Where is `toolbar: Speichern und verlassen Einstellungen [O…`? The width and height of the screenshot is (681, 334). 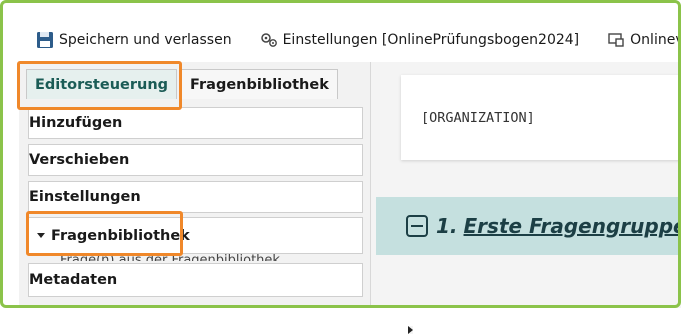
toolbar: Speichern und verlassen Einstellungen [O… is located at coordinates (354, 40).